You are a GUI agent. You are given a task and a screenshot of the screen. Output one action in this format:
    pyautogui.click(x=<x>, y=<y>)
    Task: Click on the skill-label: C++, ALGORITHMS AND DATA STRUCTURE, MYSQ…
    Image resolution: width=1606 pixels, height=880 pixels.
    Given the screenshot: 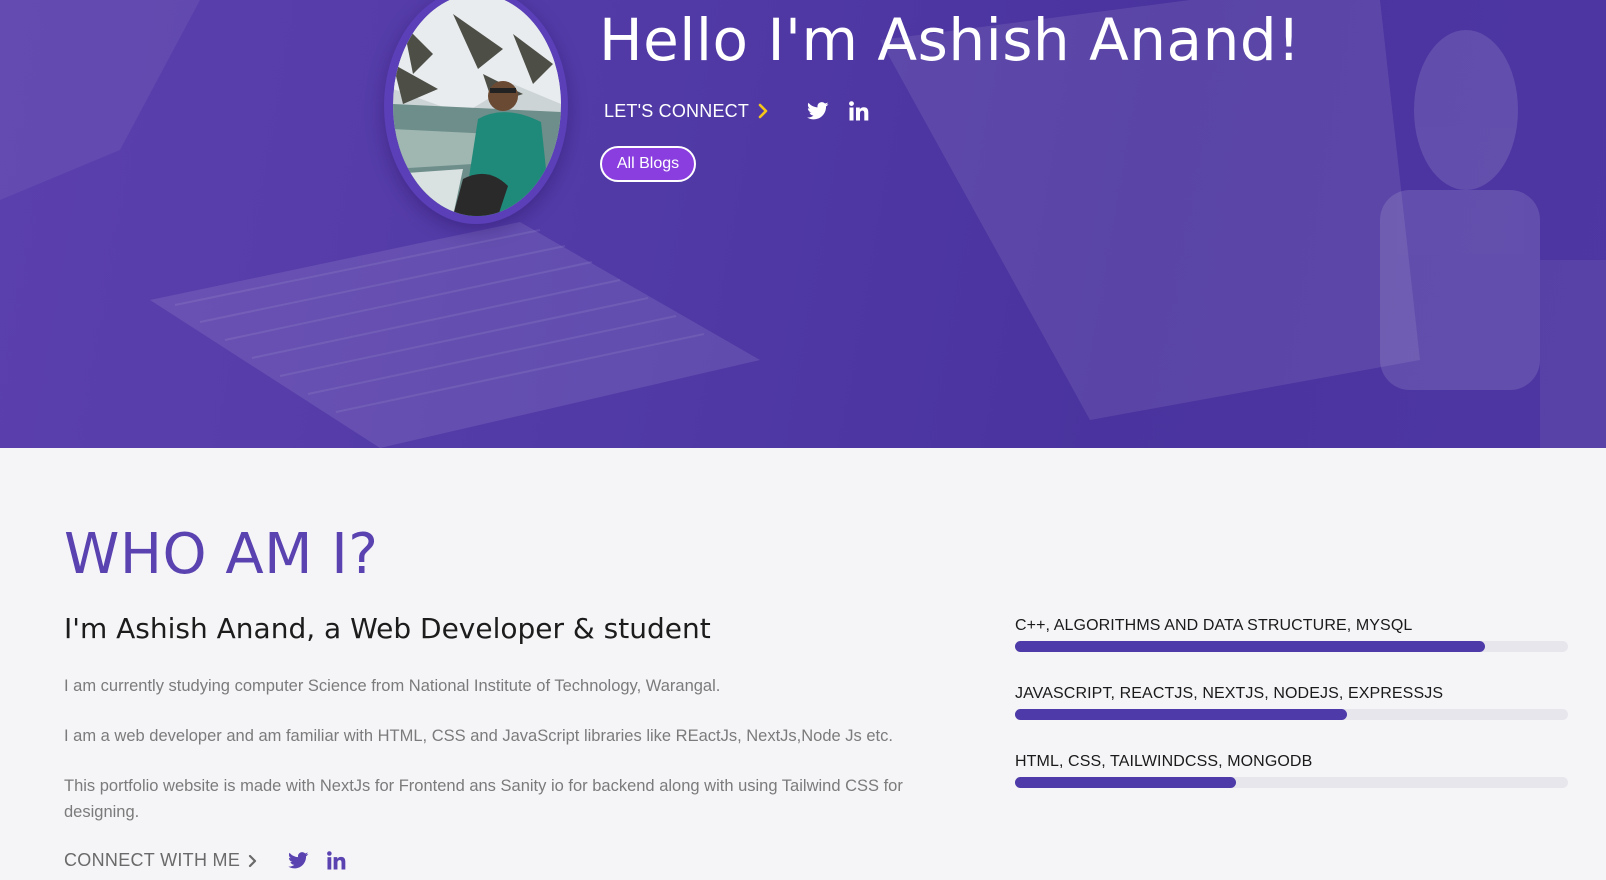 What is the action you would take?
    pyautogui.click(x=1214, y=625)
    